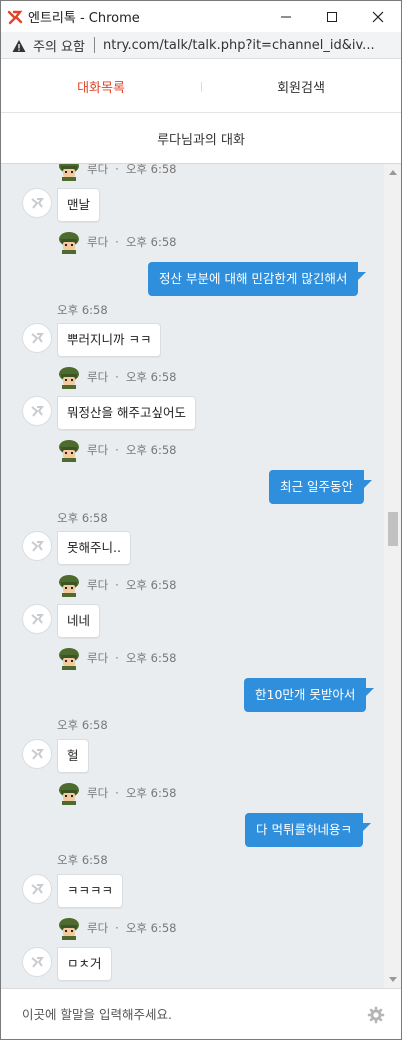  I want to click on incoming-message: 맨날, so click(79, 205).